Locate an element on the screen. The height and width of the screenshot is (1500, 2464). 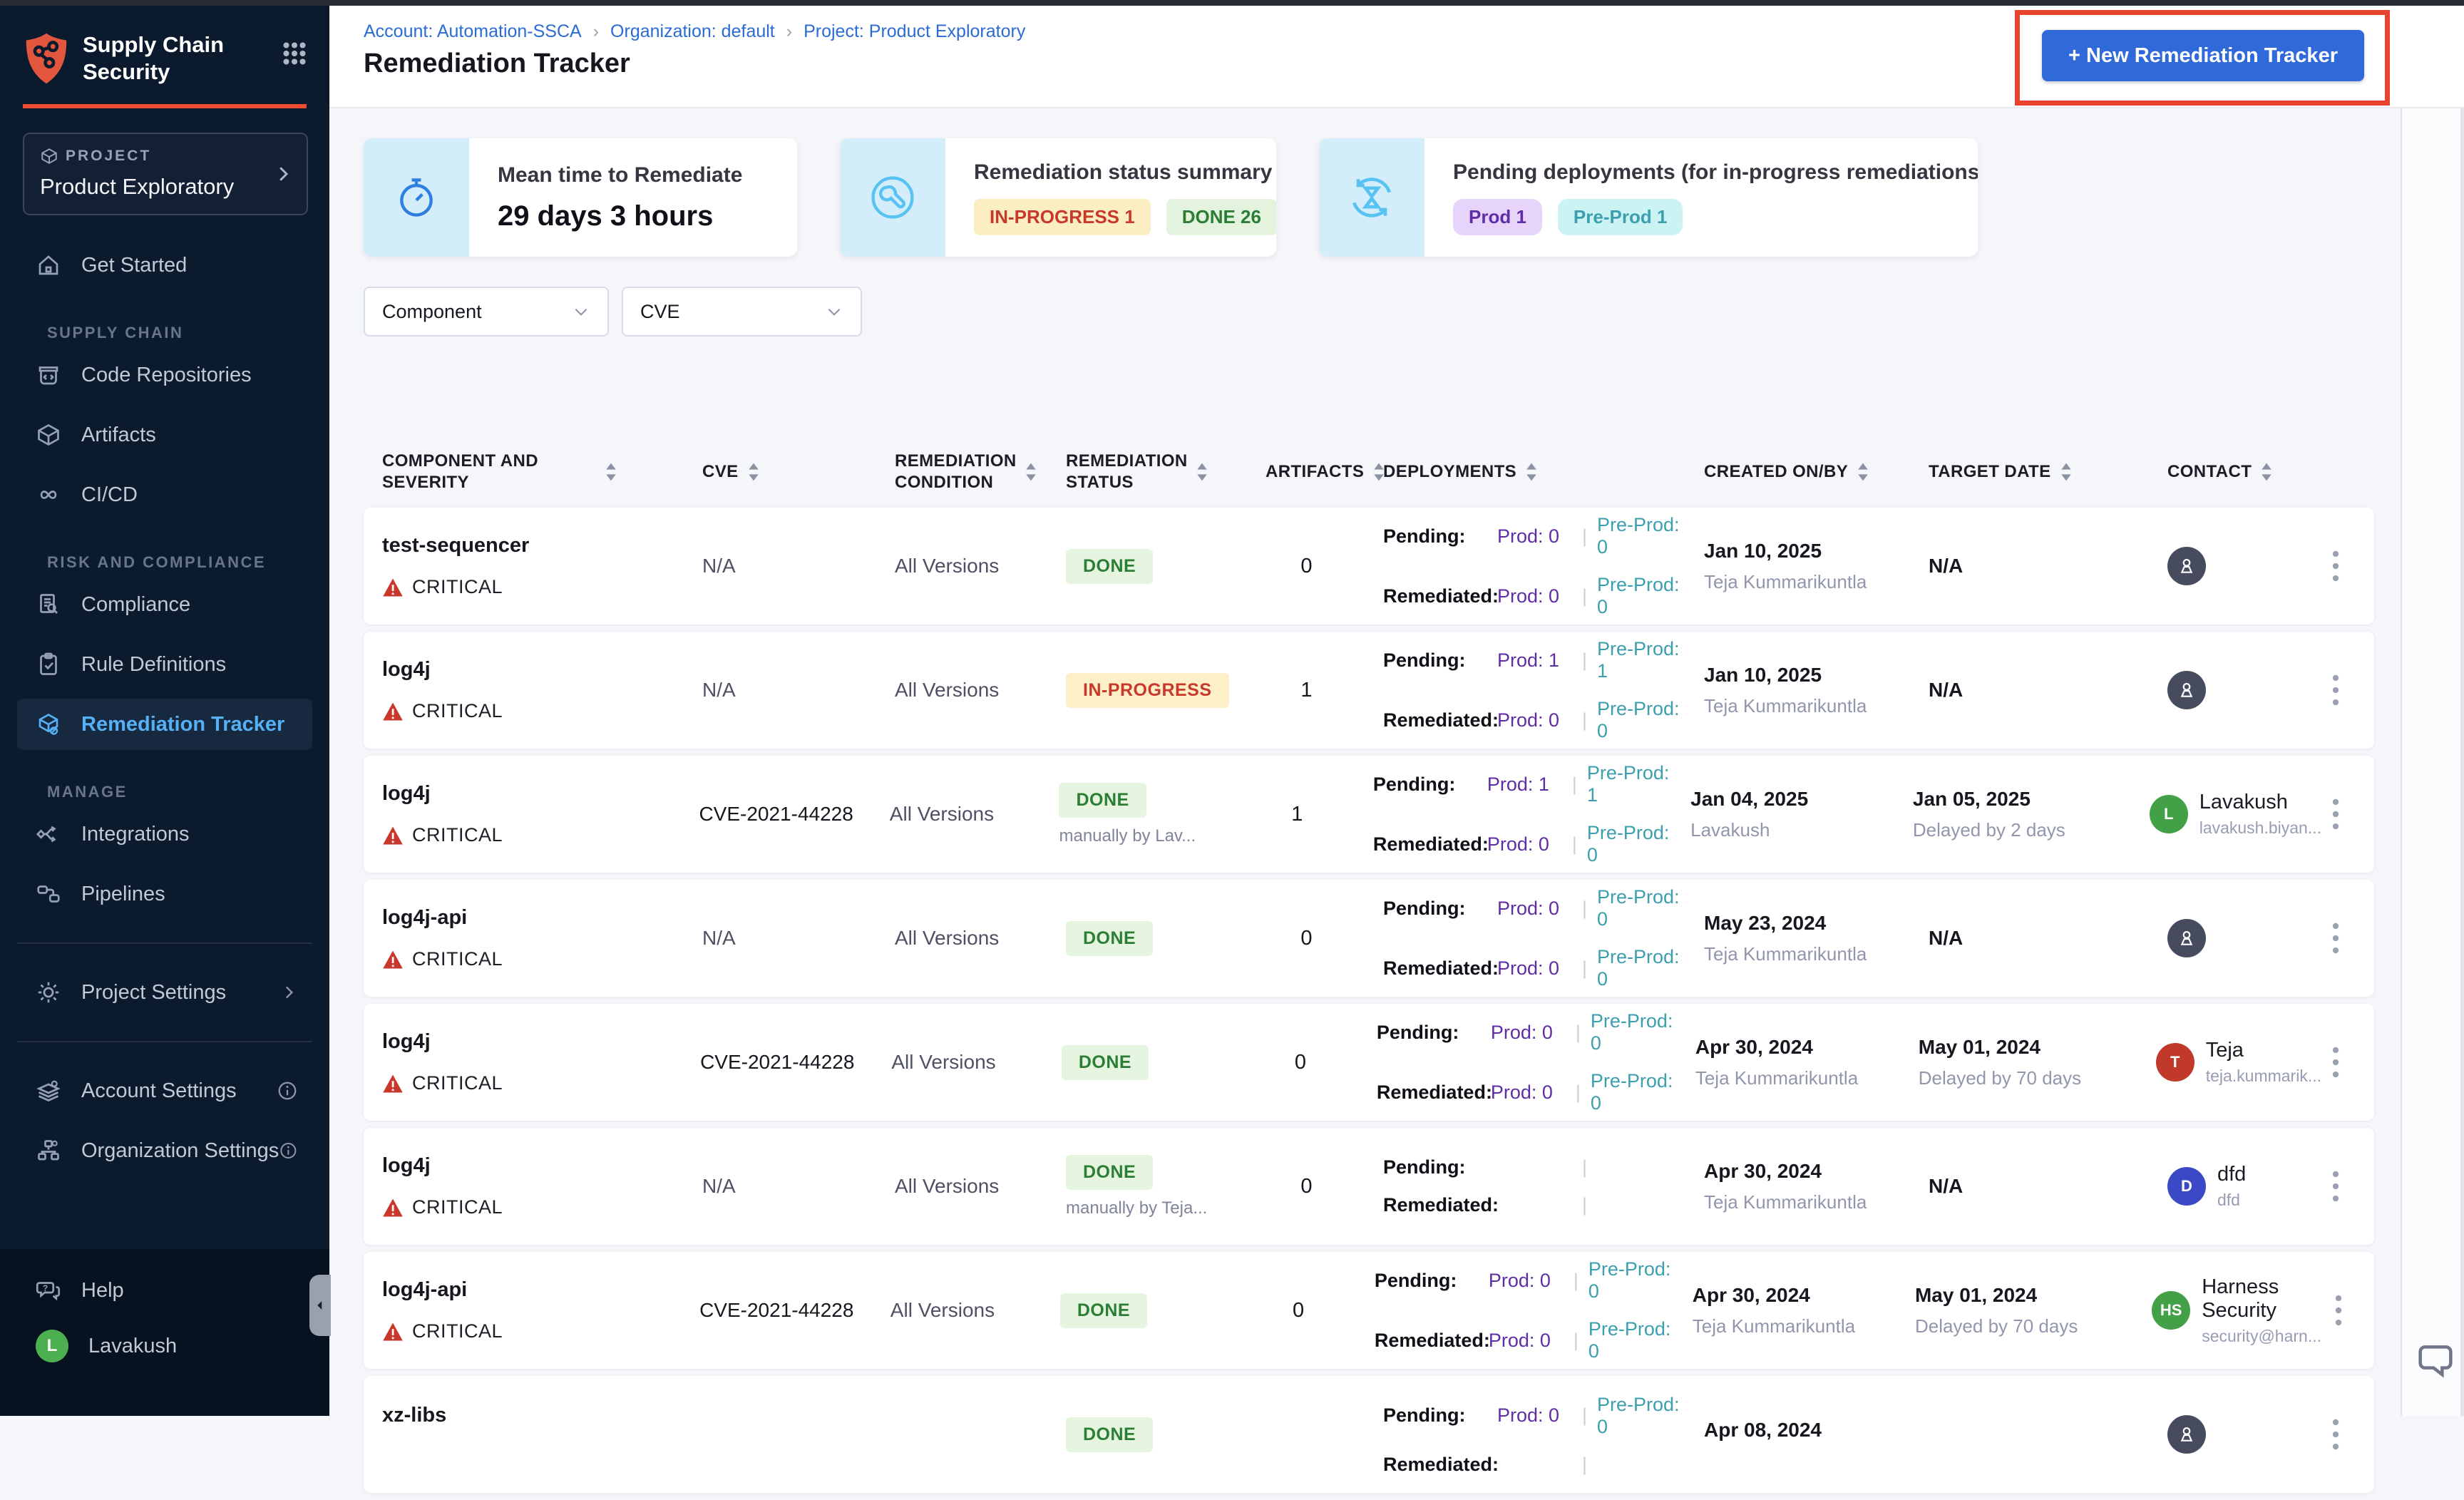
breadcrumb-project: Project: Product Exploratory is located at coordinates (914, 32).